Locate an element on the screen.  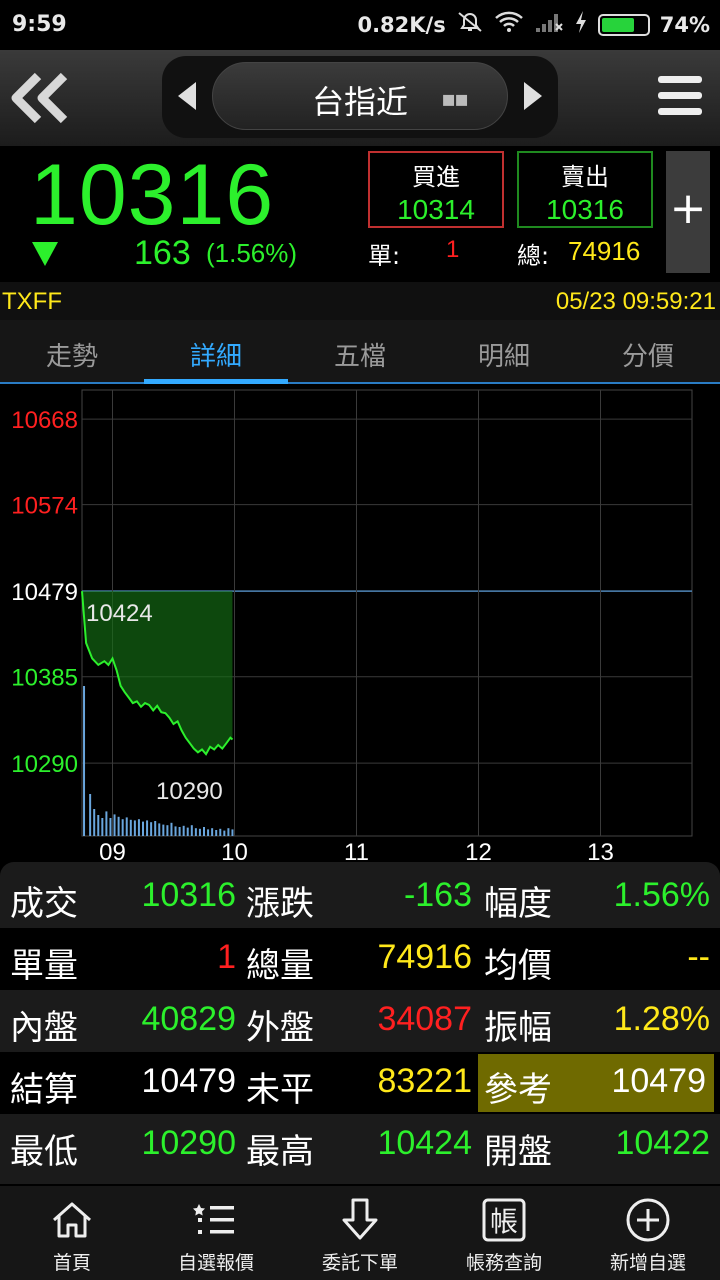
down-arrow-icon is located at coordinates (45, 254).